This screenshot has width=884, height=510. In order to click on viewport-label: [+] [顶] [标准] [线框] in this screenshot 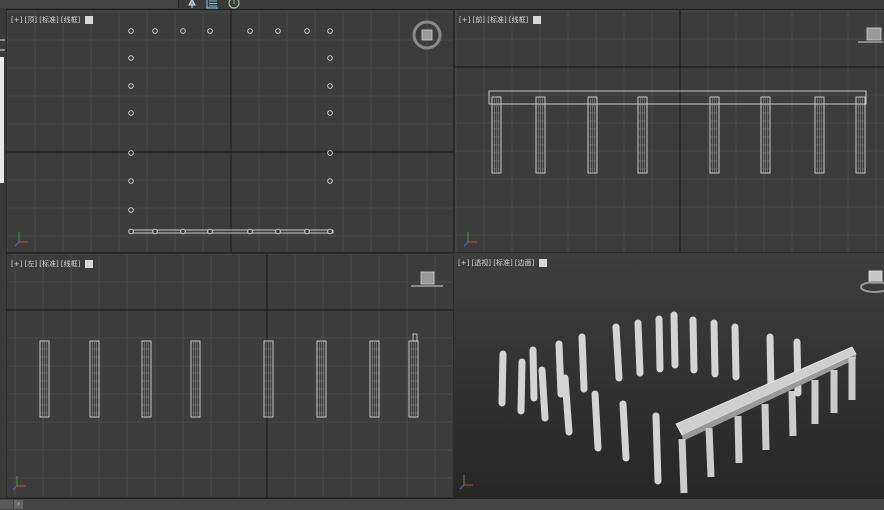, I will do `click(52, 20)`.